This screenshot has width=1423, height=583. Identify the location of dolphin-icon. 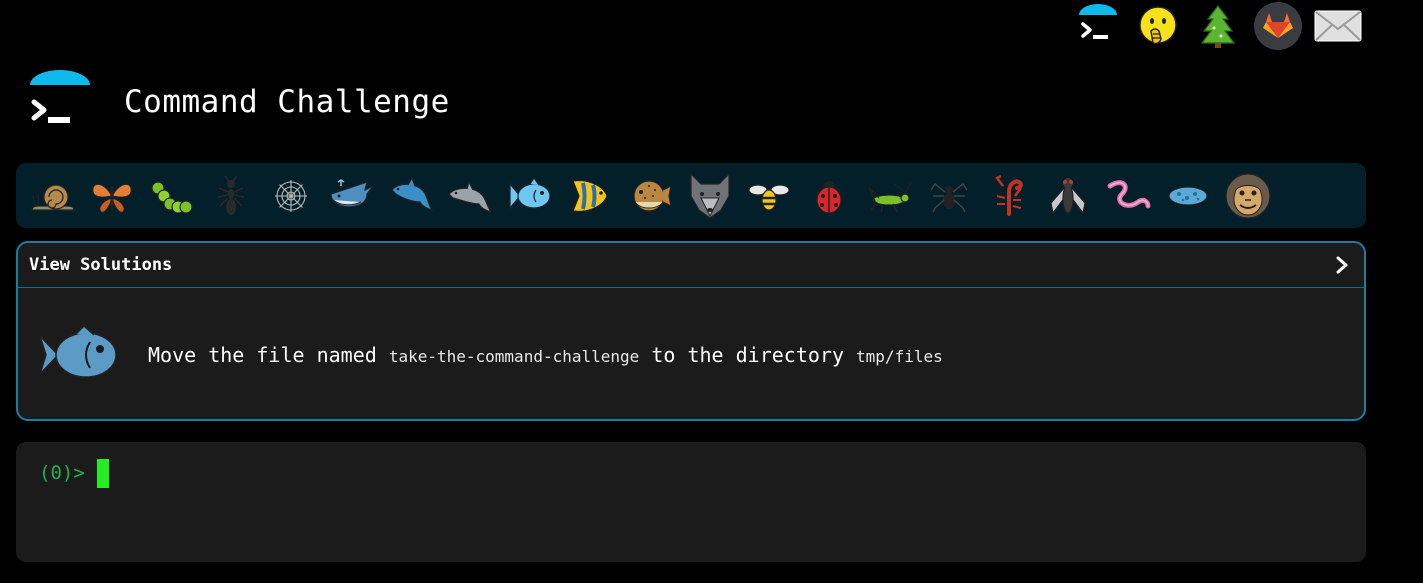
(412, 193).